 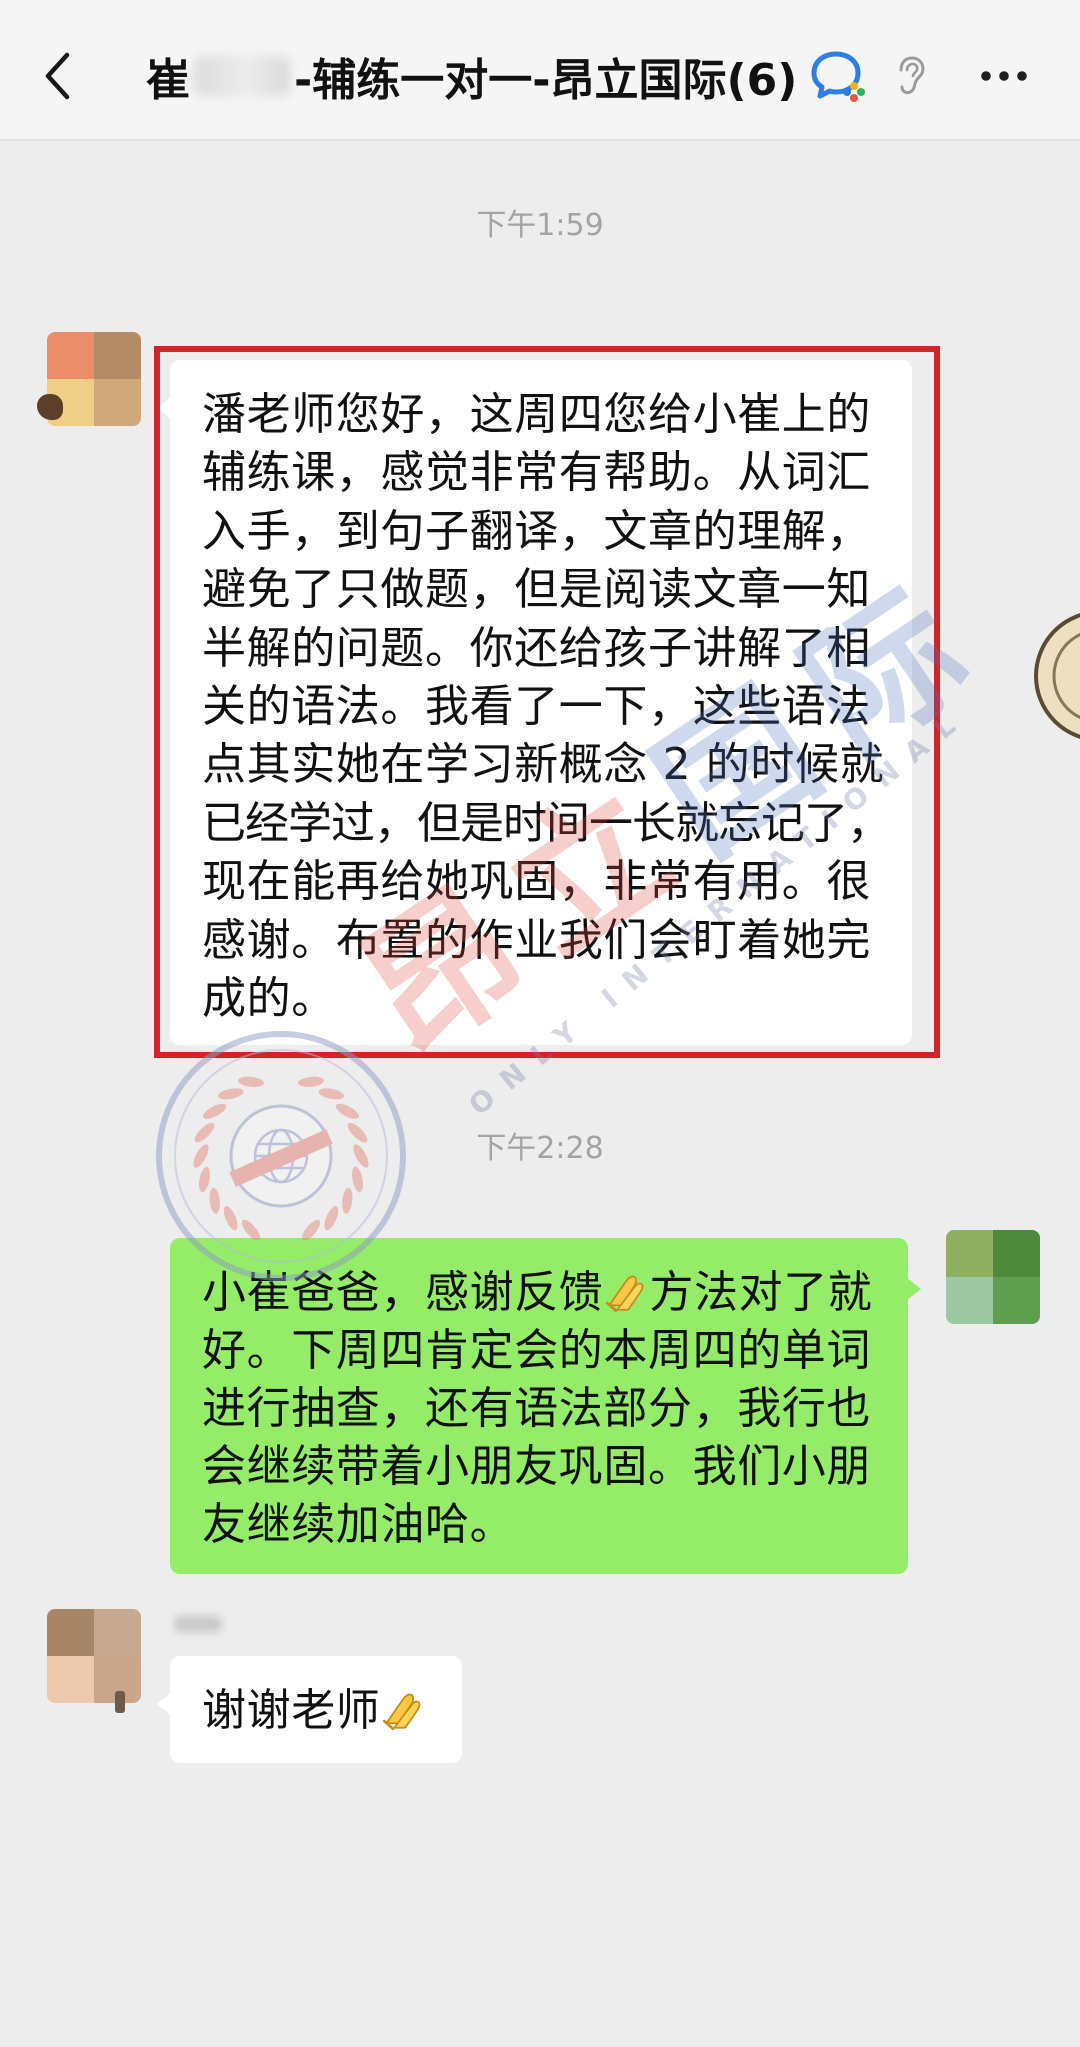 I want to click on message-line: 小崔爸爸，感谢反馈🙏方法对了就, so click(x=537, y=1292).